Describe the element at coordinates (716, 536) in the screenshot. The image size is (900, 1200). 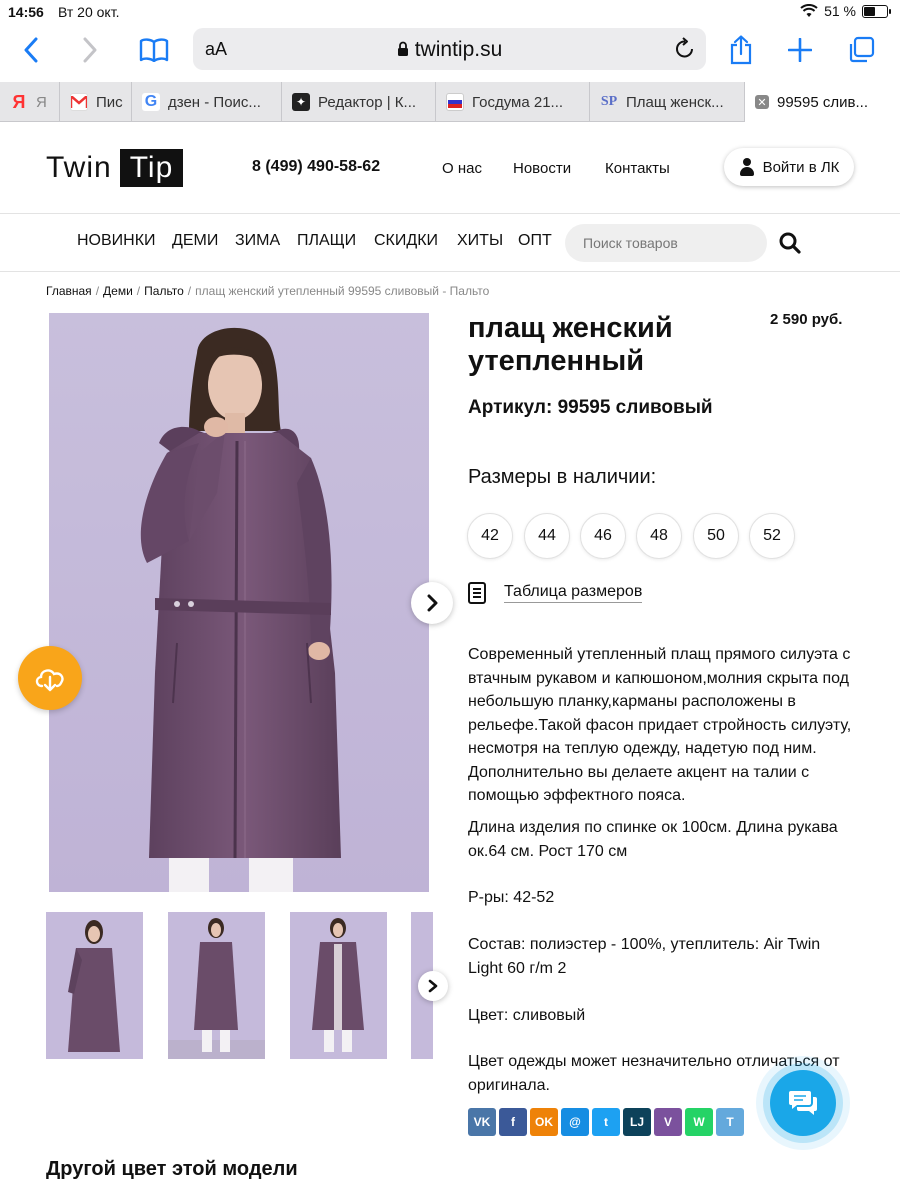
I see `size-option-50: 50` at that location.